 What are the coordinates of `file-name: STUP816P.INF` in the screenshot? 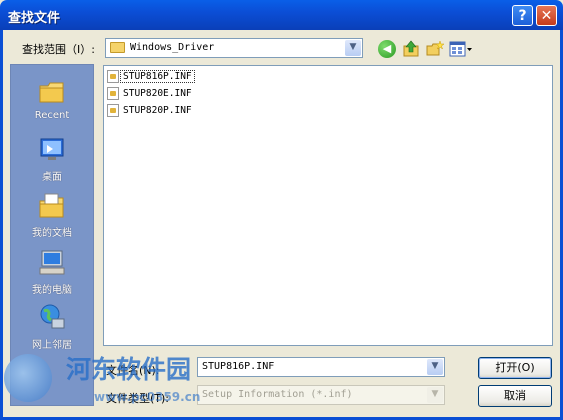 It's located at (157, 76).